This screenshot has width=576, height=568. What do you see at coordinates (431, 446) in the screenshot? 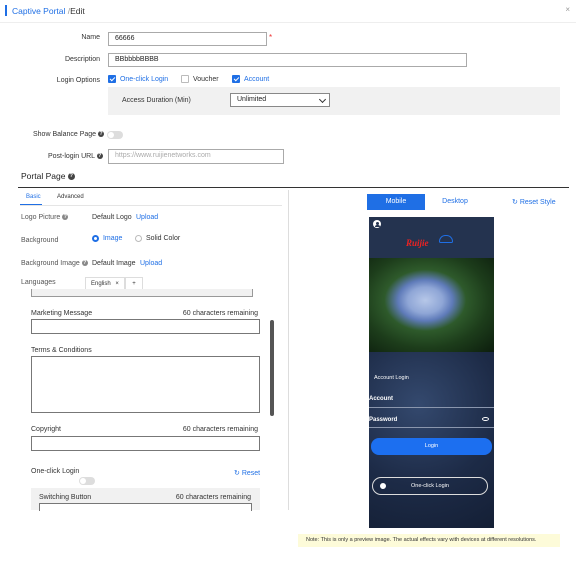
I see `preview-login-button: Login` at bounding box center [431, 446].